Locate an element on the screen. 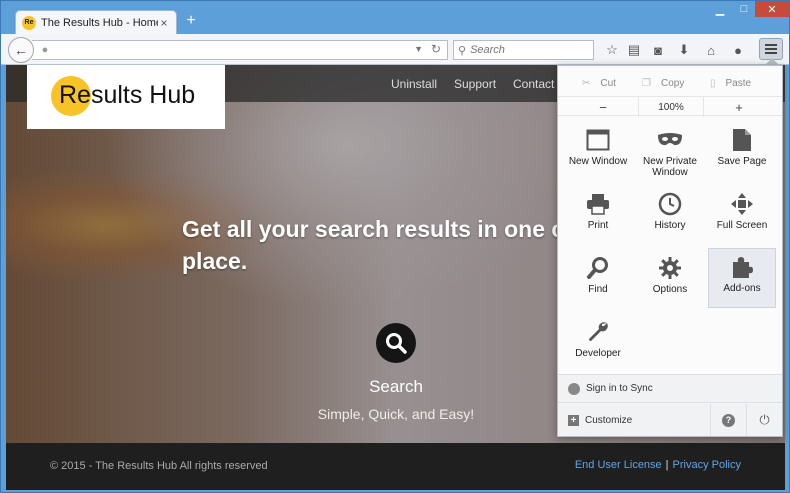  history-item: History is located at coordinates (670, 215).